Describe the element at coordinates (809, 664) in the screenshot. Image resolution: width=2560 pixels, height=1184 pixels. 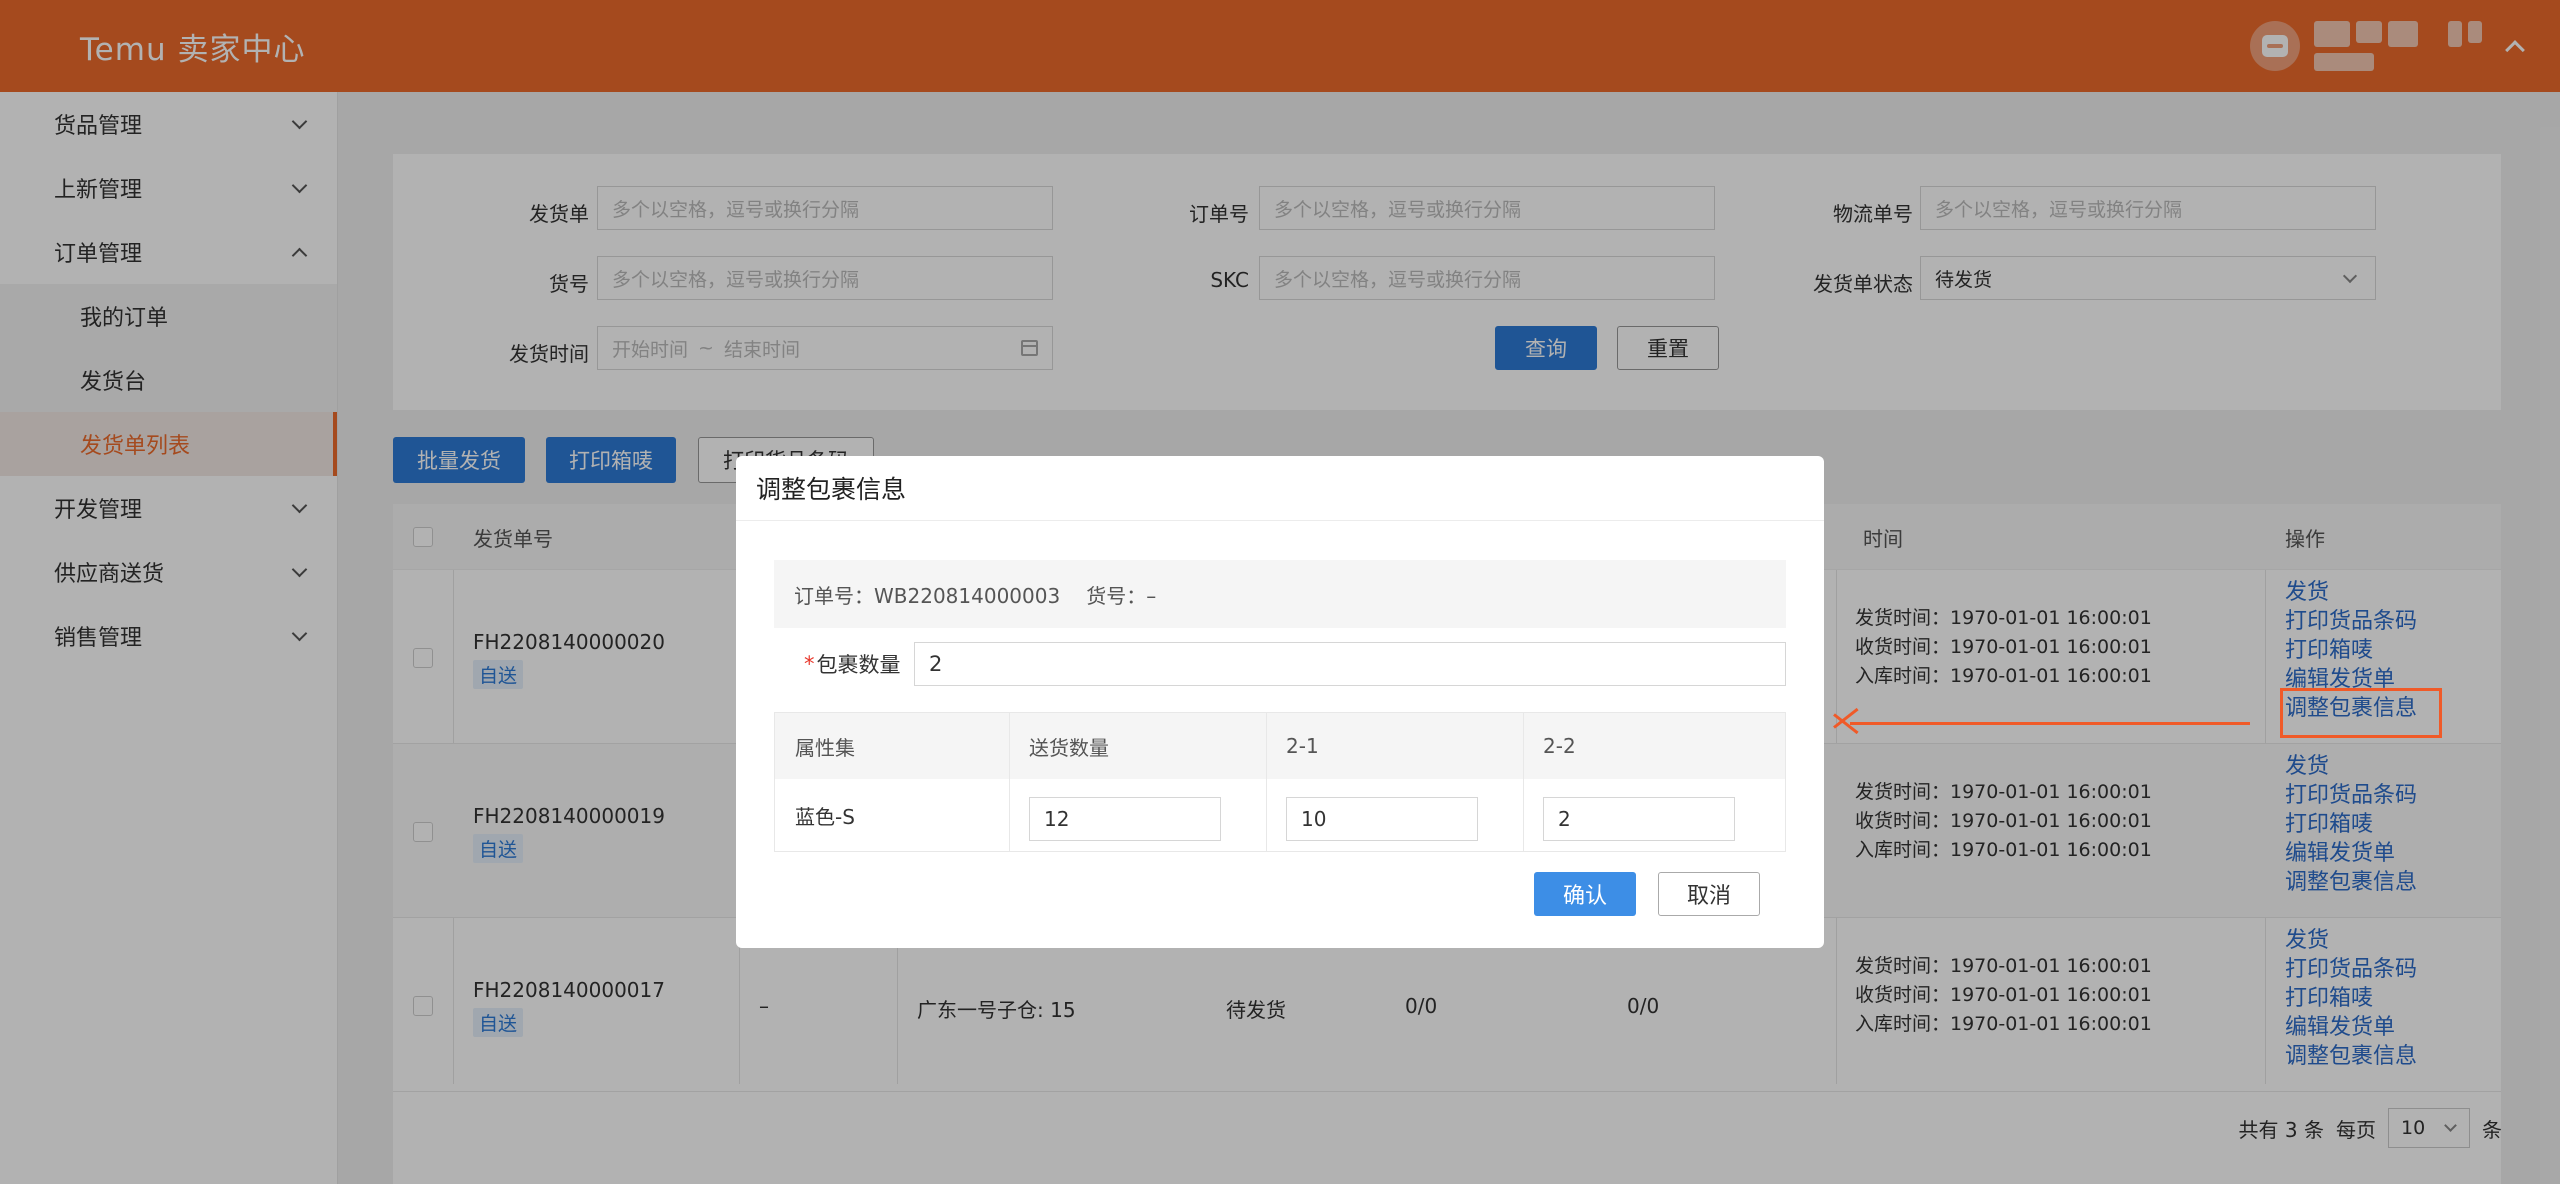
I see `required-mark: *` at that location.